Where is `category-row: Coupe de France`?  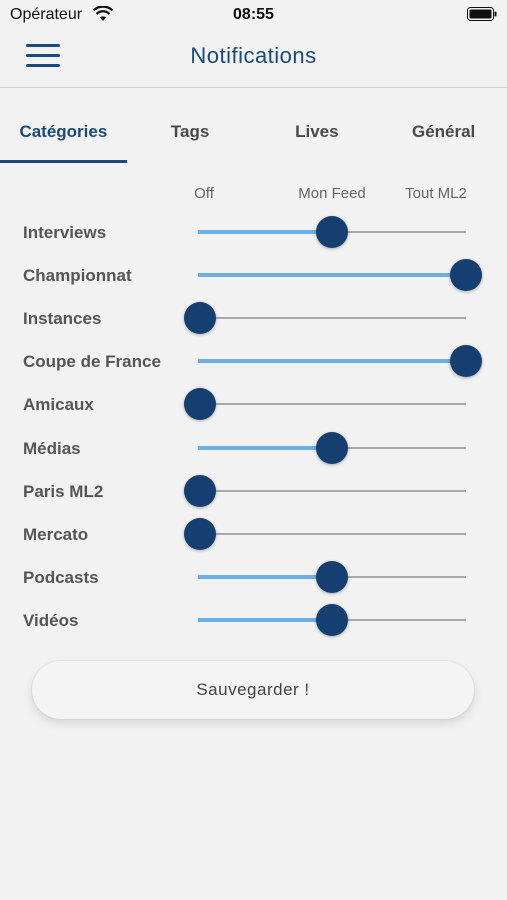
category-row: Coupe de France is located at coordinates (253, 361).